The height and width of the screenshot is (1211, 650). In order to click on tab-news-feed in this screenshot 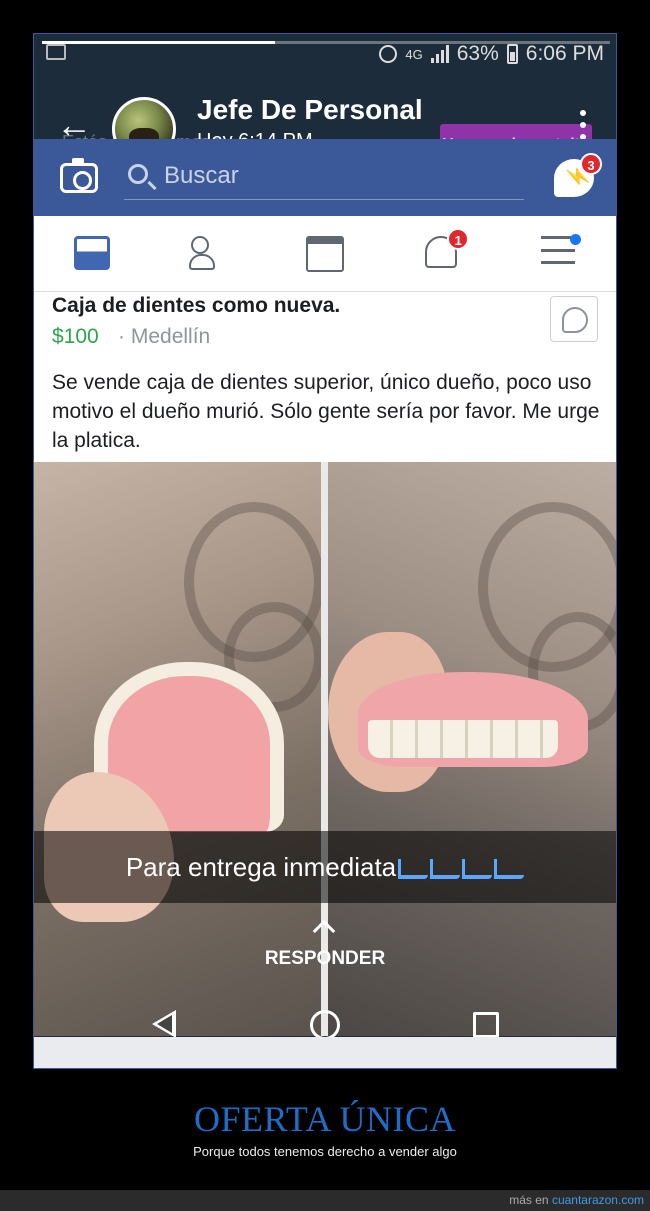, I will do `click(92, 253)`.